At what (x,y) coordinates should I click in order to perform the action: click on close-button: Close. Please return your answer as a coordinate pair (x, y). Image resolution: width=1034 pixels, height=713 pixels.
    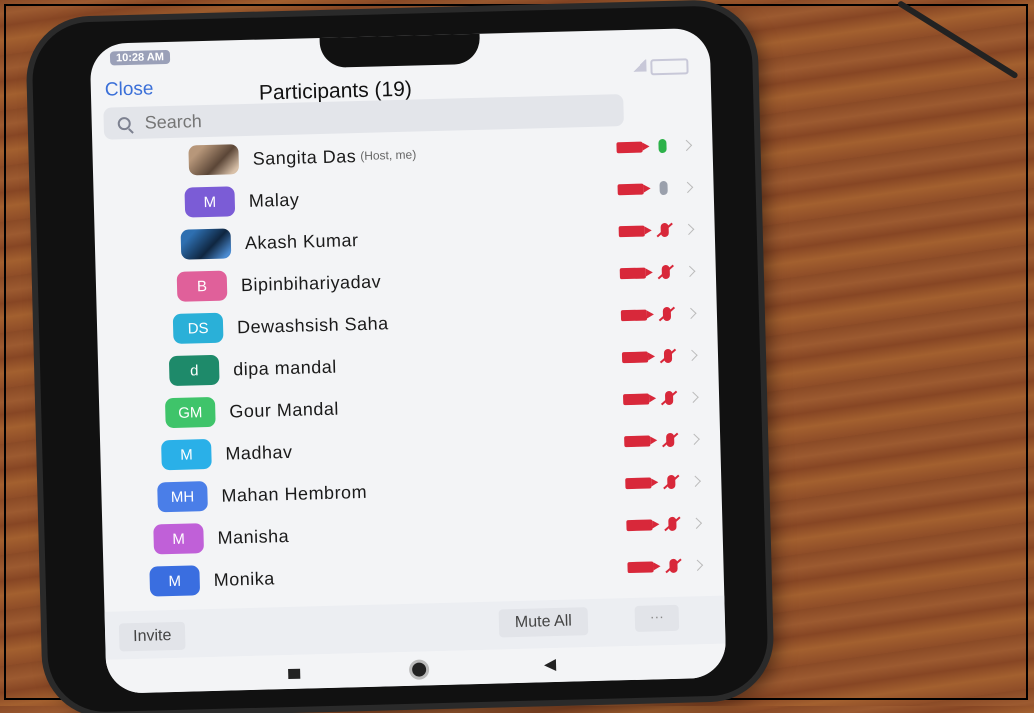
    Looking at the image, I should click on (129, 89).